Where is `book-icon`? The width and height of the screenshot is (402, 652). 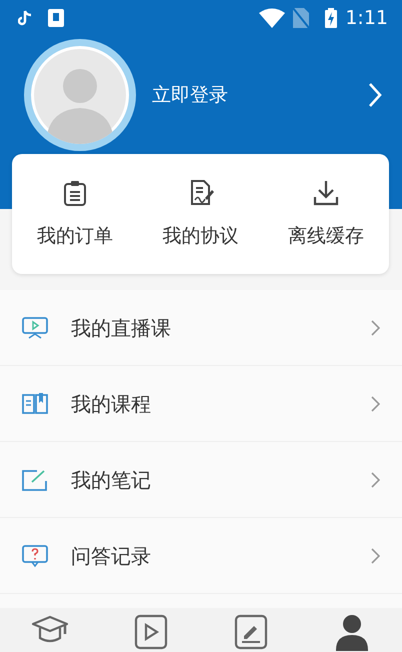
book-icon is located at coordinates (35, 404).